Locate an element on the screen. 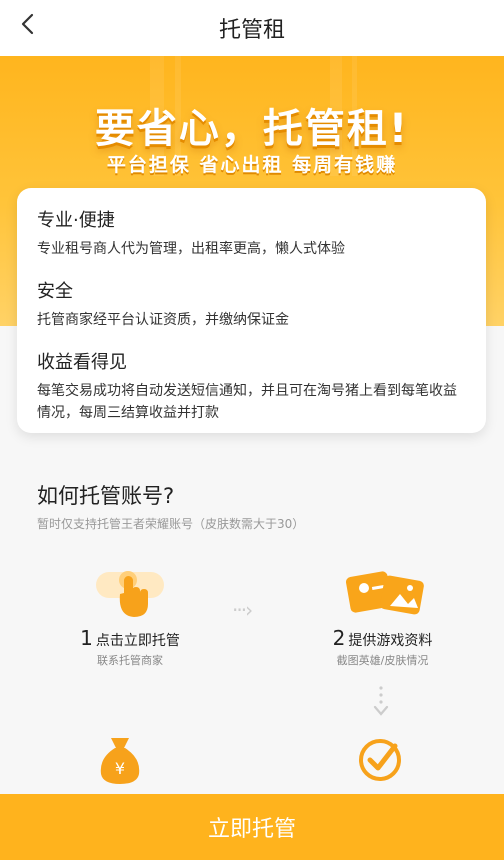  feature-item: 专业·便捷 专业租号商人代为管理，出租率更高，懒人式体验 is located at coordinates (251, 233).